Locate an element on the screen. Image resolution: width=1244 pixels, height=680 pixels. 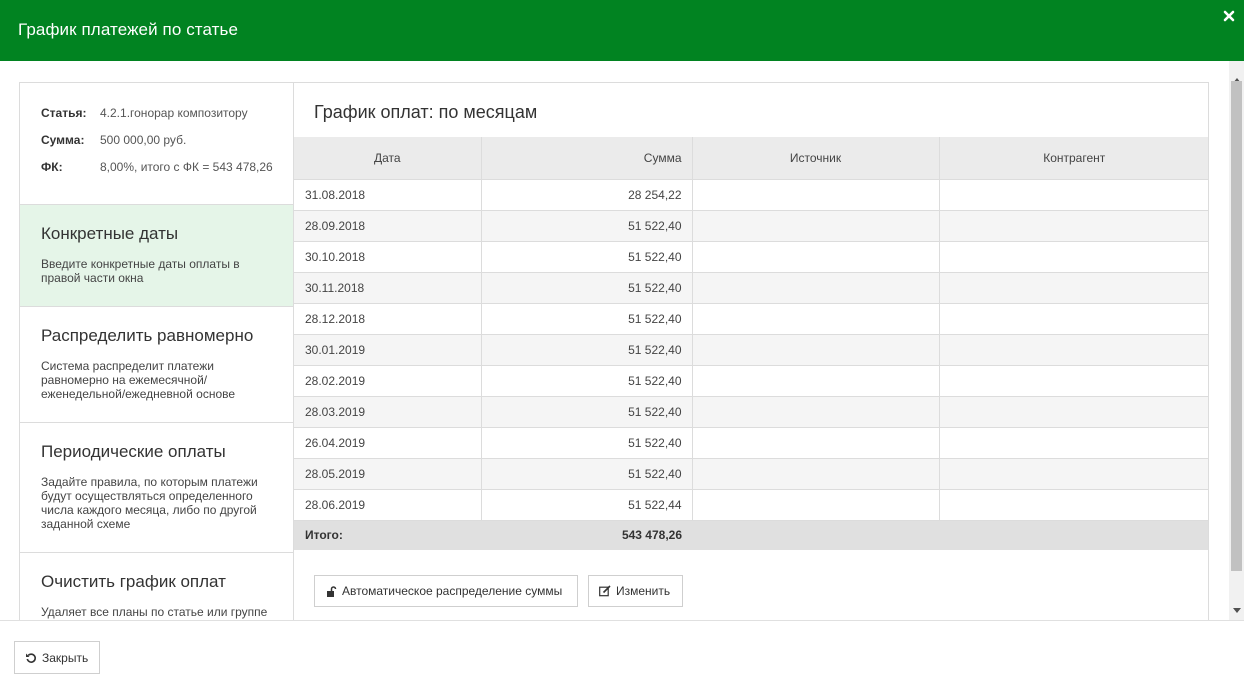
table-row: 30.10.2018 51 522,40 is located at coordinates (751, 256).